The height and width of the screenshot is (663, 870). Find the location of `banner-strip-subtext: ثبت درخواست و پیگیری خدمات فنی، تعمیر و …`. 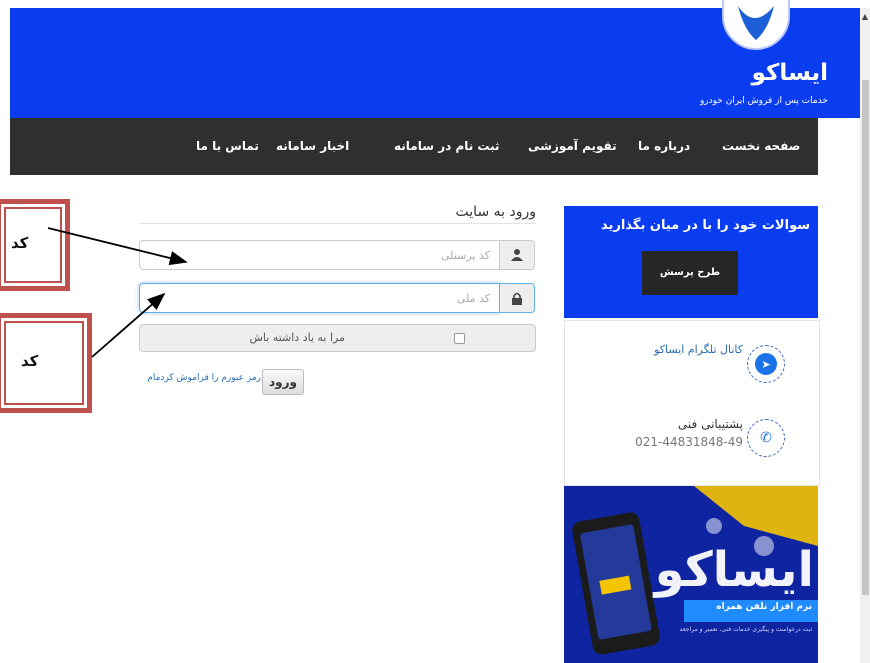

banner-strip-subtext: ثبت درخواست و پیگیری خدمات فنی، تعمیر و … is located at coordinates (745, 629).